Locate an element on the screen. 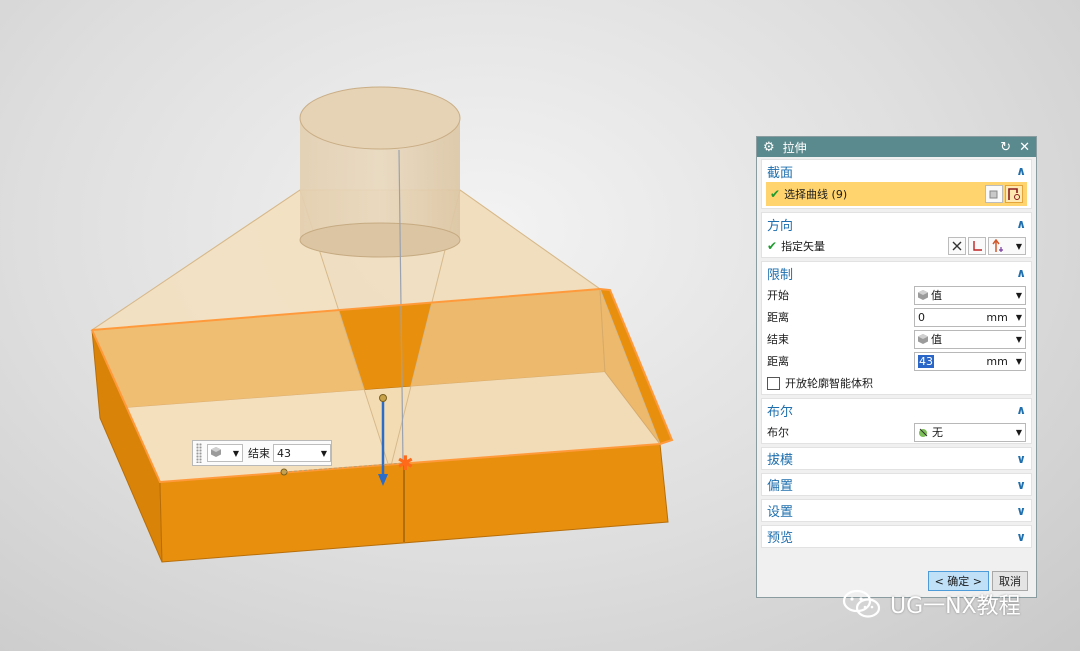  boolean-none-icon is located at coordinates (923, 432).